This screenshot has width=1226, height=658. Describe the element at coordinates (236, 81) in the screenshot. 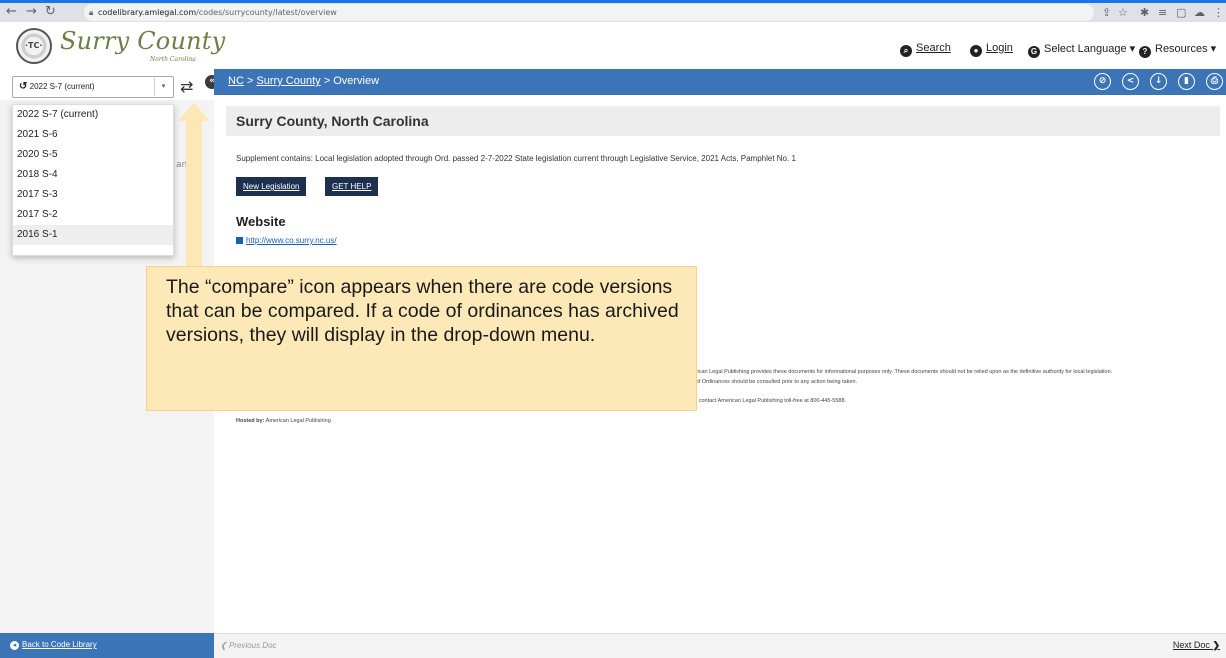

I see `breadcrumb-nc: NC` at that location.